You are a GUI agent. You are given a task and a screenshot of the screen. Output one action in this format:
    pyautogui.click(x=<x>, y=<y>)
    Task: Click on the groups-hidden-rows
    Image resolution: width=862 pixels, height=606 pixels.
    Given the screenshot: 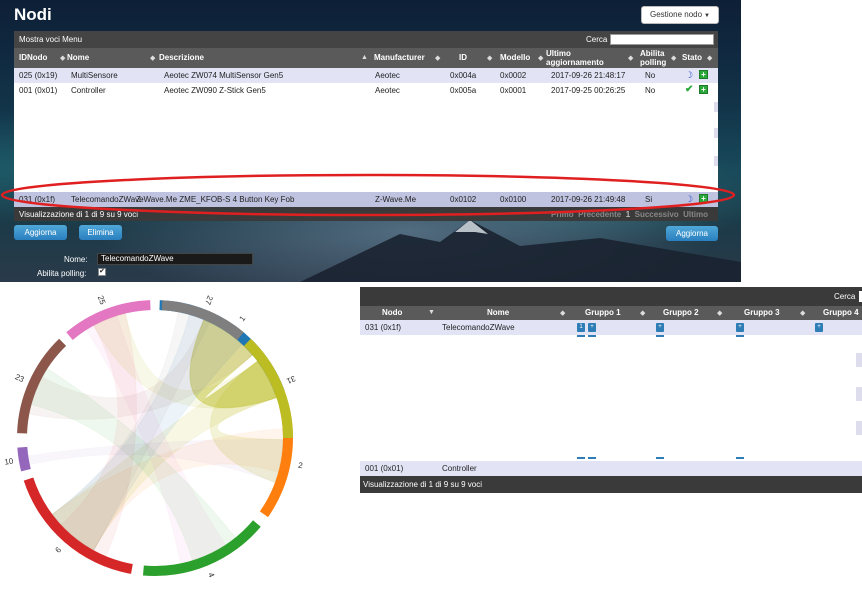 What is the action you would take?
    pyautogui.click(x=611, y=398)
    